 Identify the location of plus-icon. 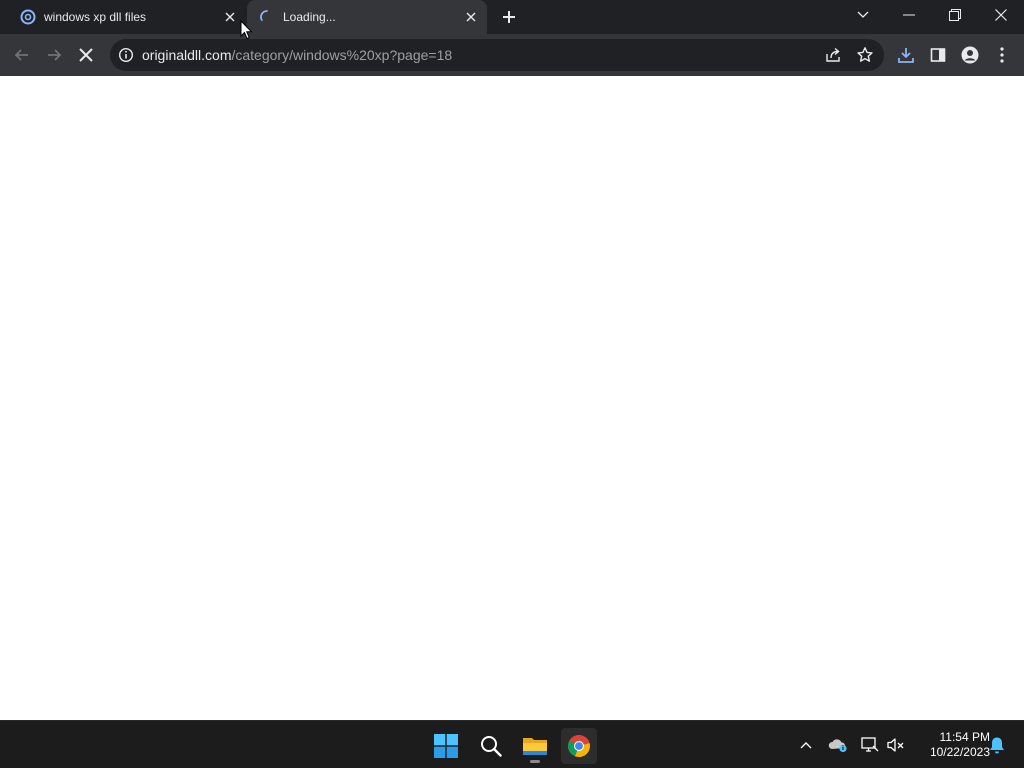
(509, 17).